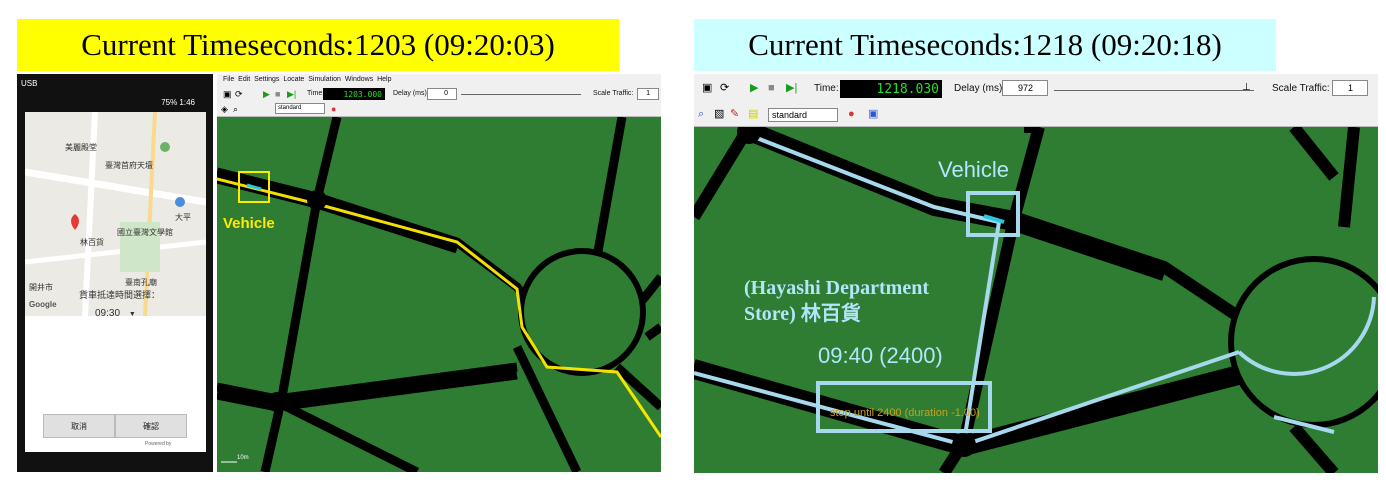  I want to click on store-line-2: Store) 林百貨, so click(802, 314).